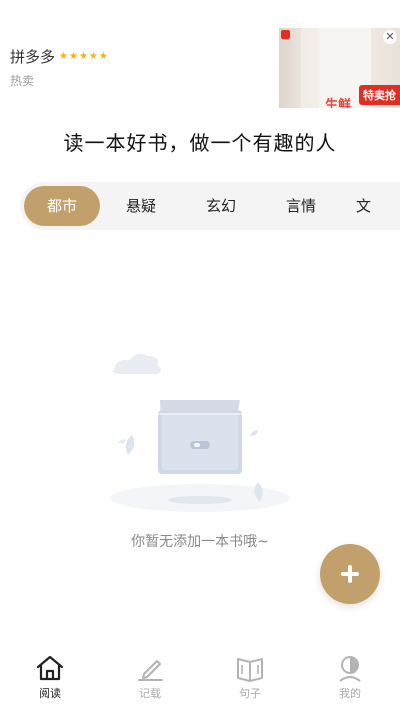 This screenshot has width=400, height=710. Describe the element at coordinates (339, 68) in the screenshot. I see `ad-image: ✕ 生鲜 特卖抢` at that location.